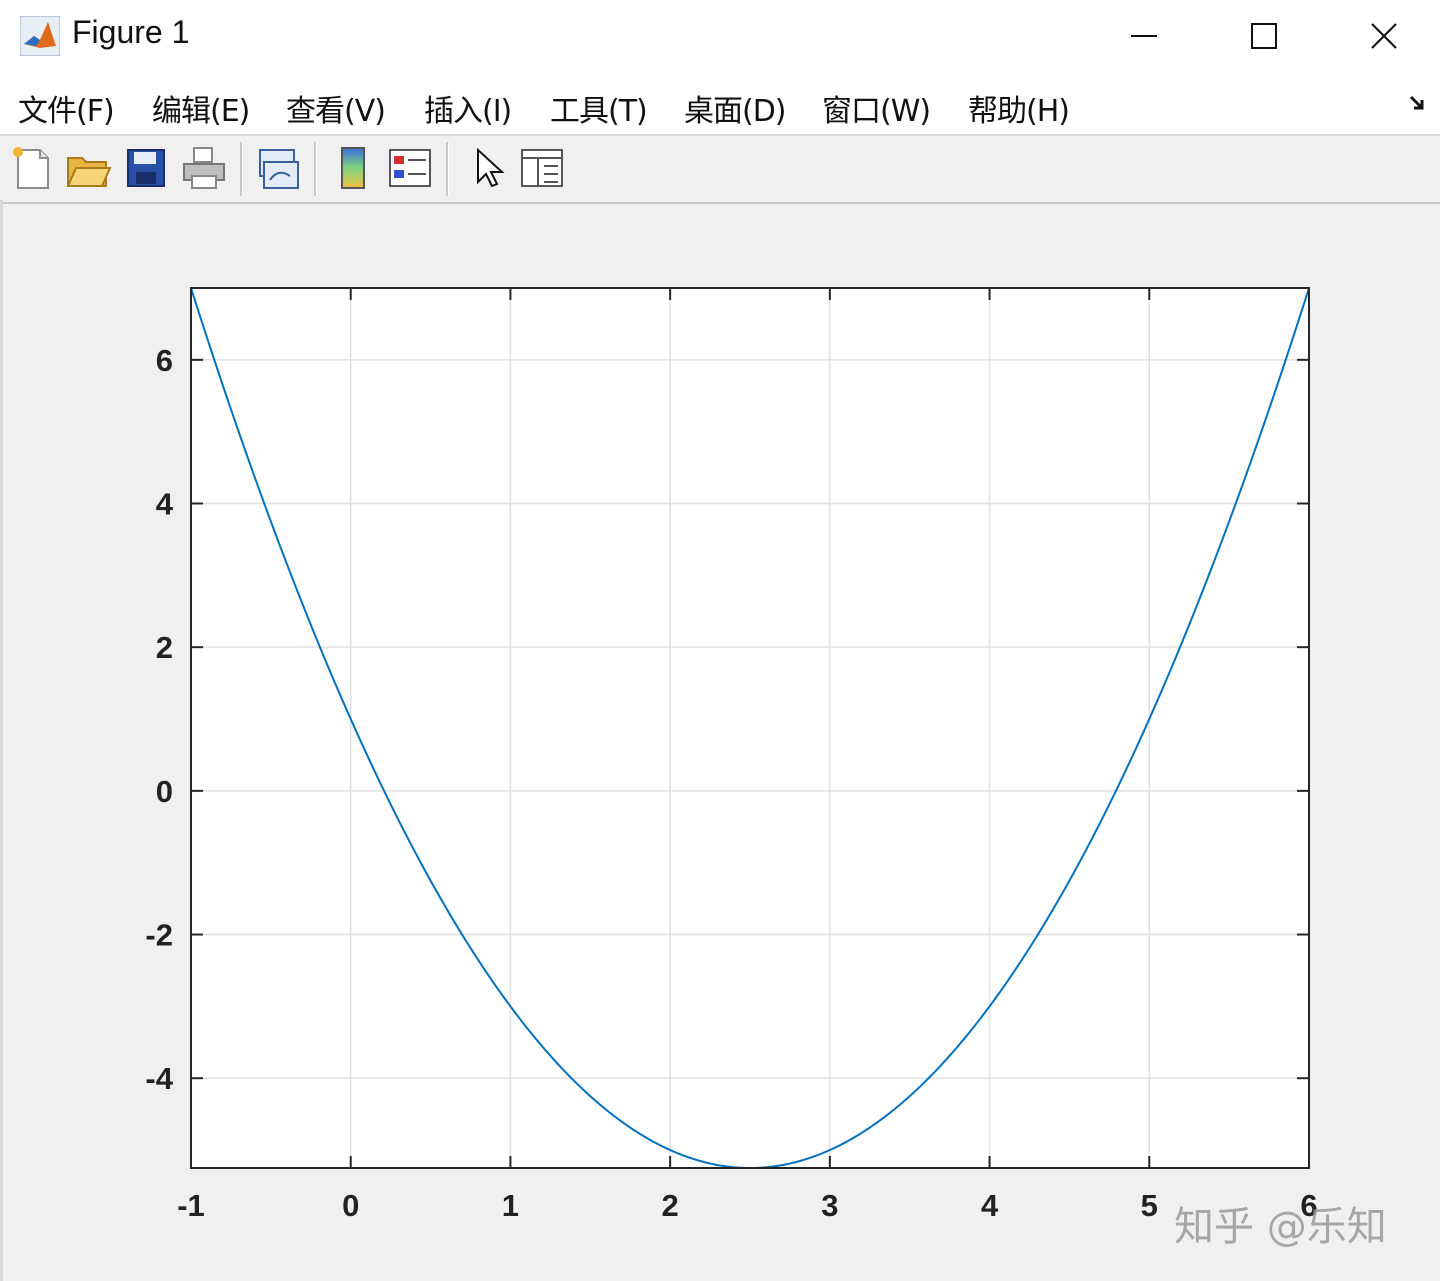 The image size is (1440, 1281). Describe the element at coordinates (164, 791) in the screenshot. I see `y-tick-label: 0` at that location.